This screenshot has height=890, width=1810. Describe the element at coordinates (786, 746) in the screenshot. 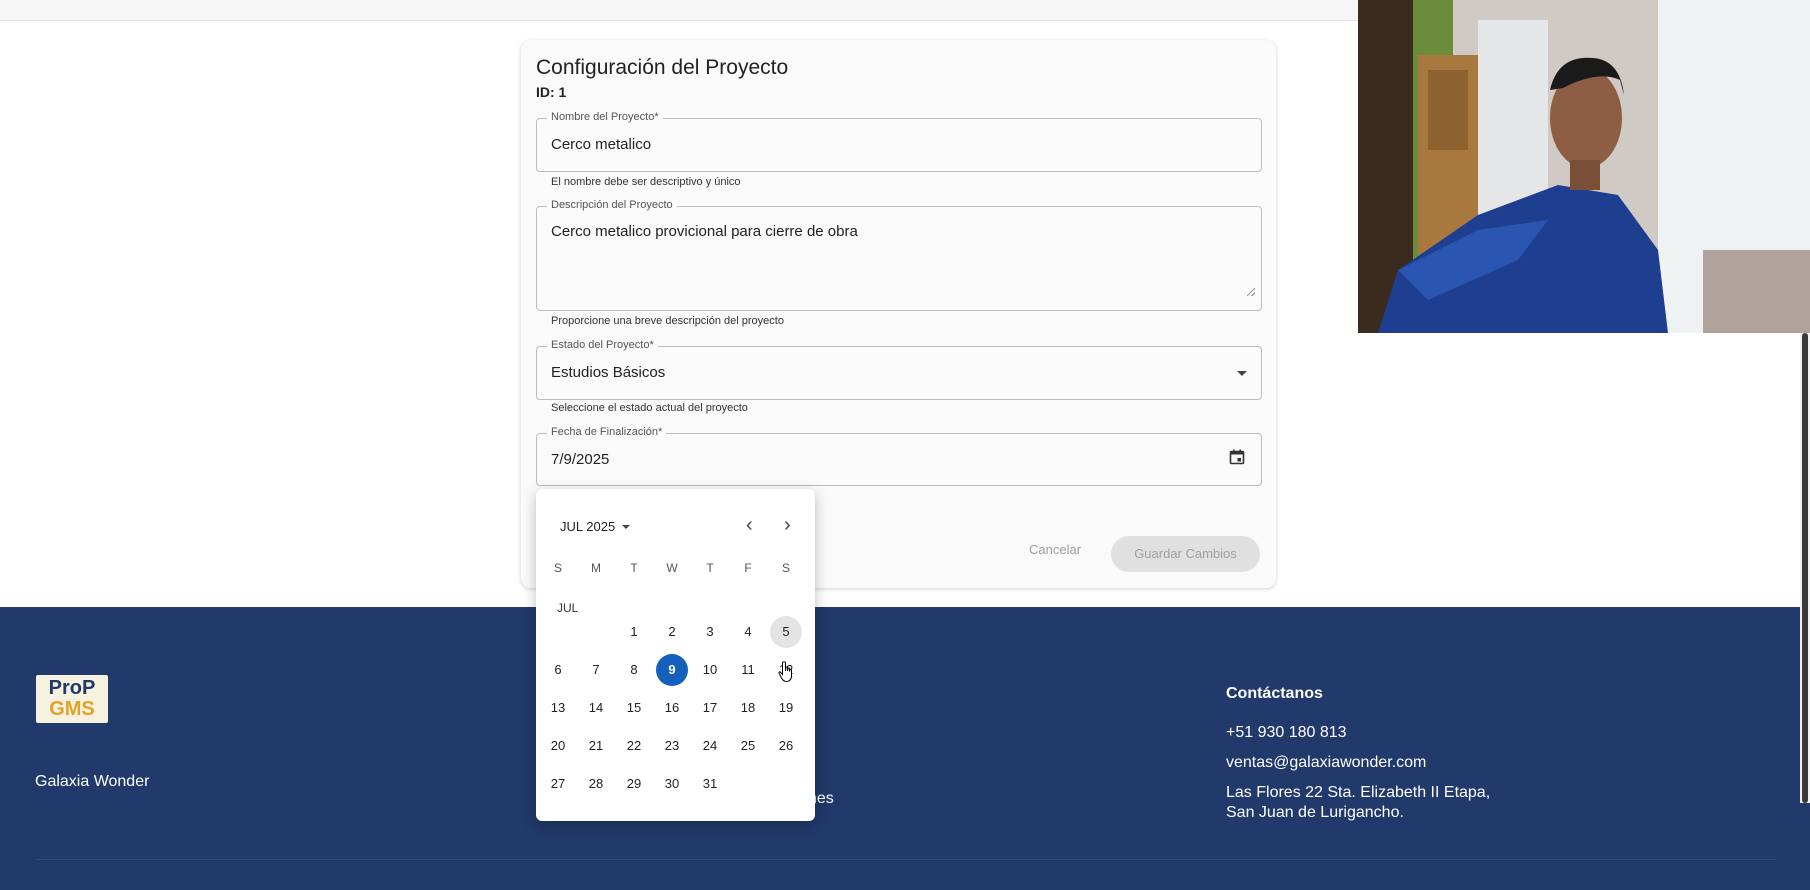

I see `calendar-day: 26` at that location.